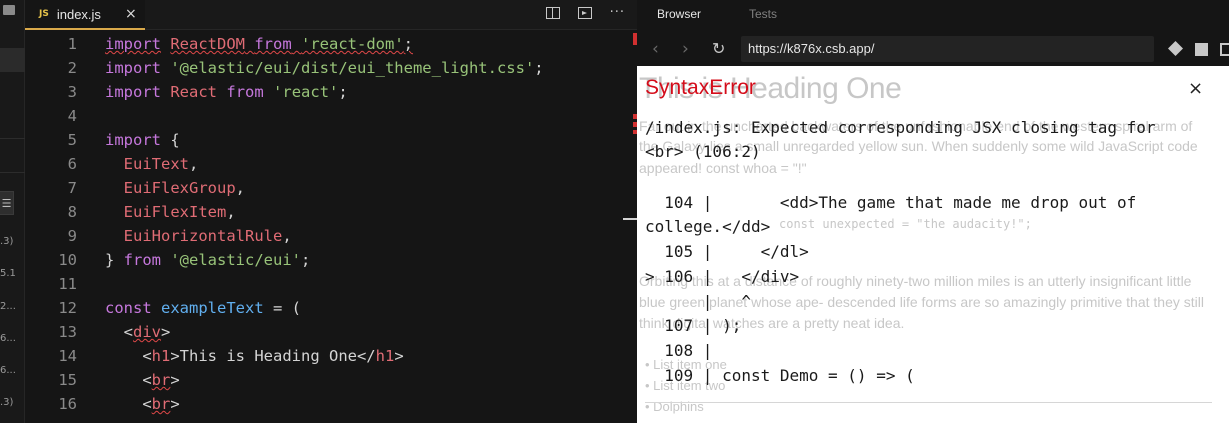  I want to click on url-input: https://k876x.csb.app/, so click(947, 49).